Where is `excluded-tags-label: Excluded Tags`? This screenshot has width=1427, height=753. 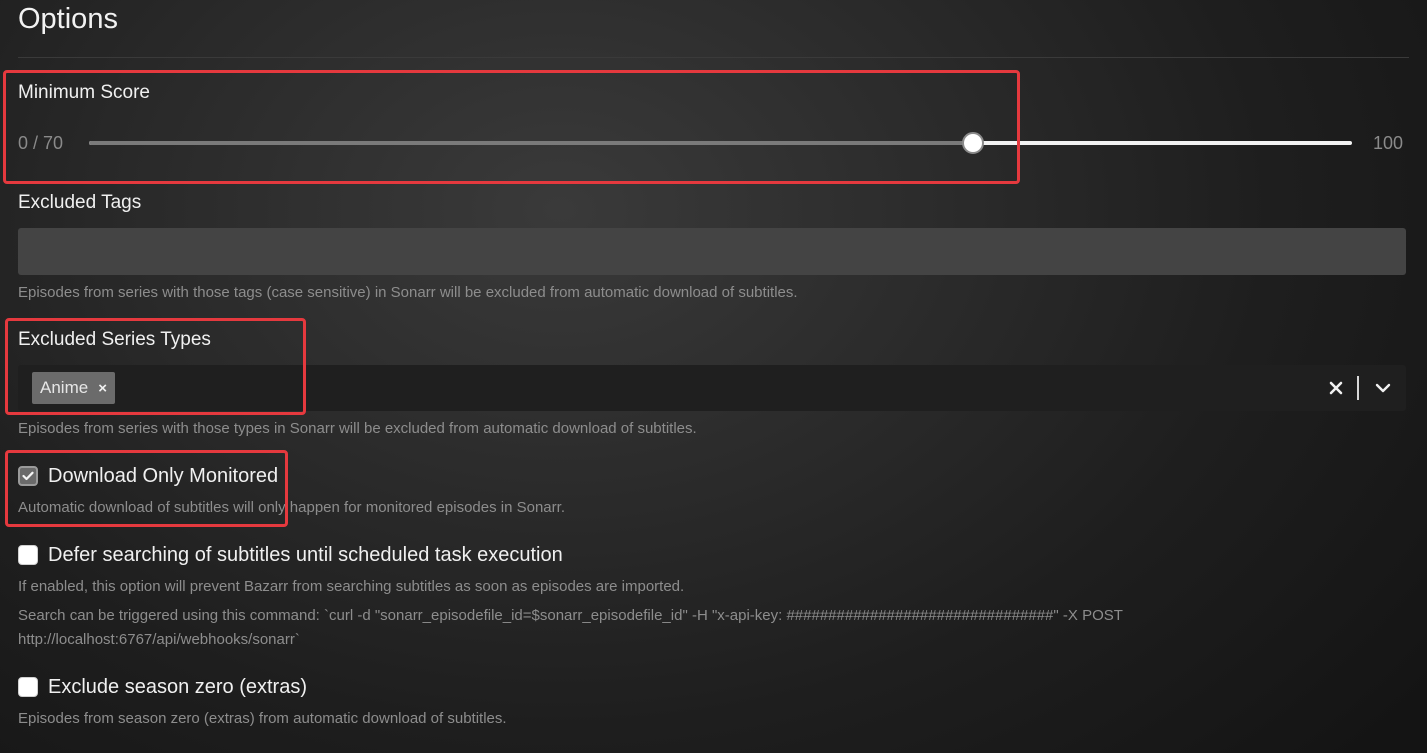 excluded-tags-label: Excluded Tags is located at coordinates (80, 202).